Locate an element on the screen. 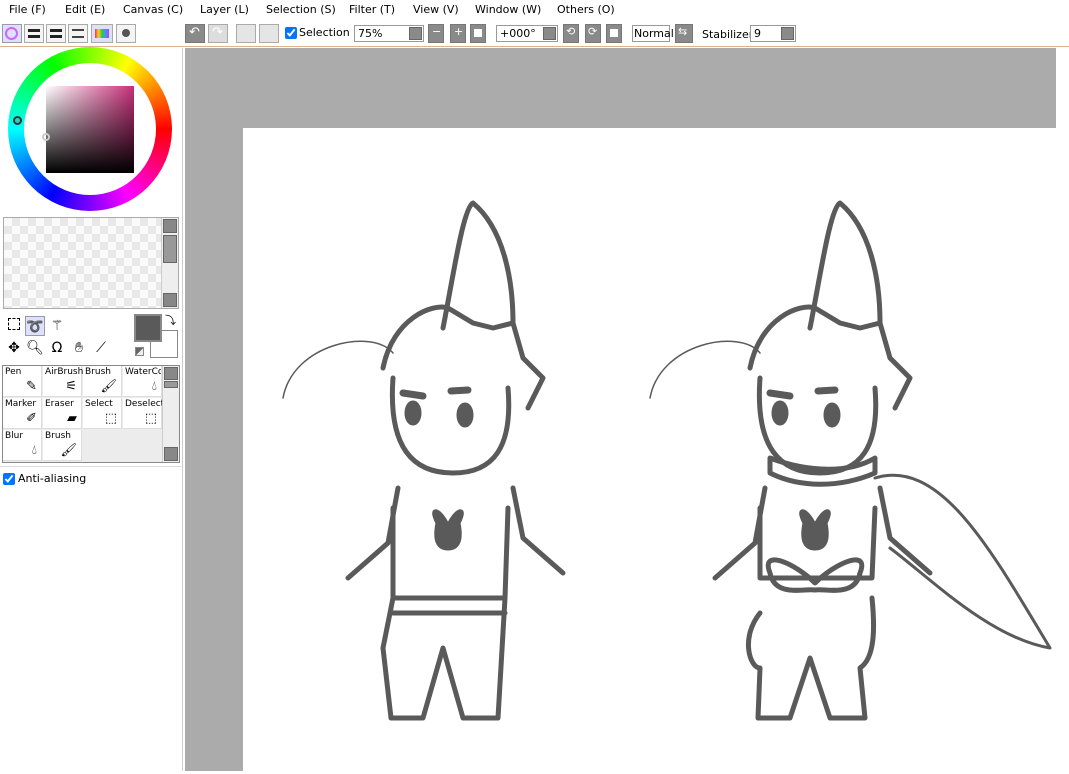 The image size is (1069, 774). scratchpad-tab is located at coordinates (126, 33).